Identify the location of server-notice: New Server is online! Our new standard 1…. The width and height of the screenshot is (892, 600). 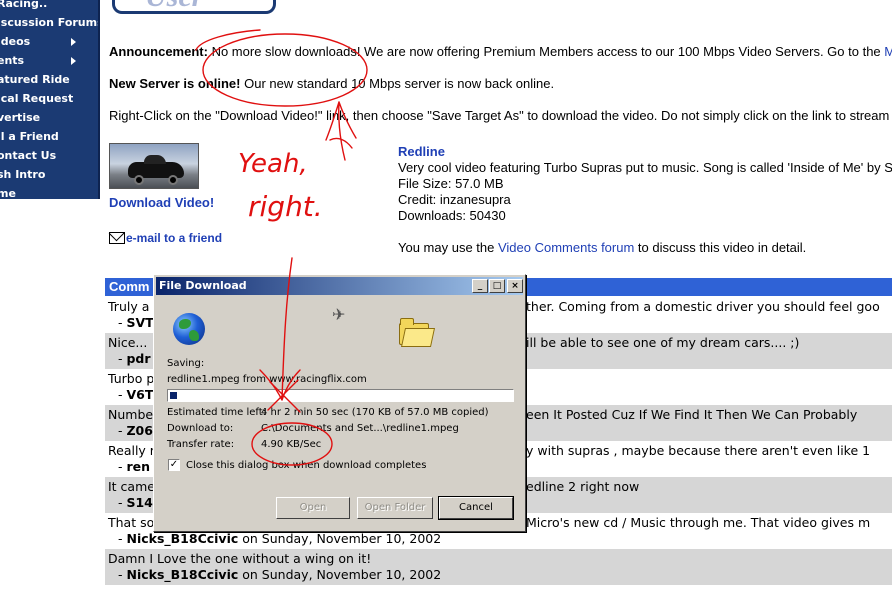
(331, 83).